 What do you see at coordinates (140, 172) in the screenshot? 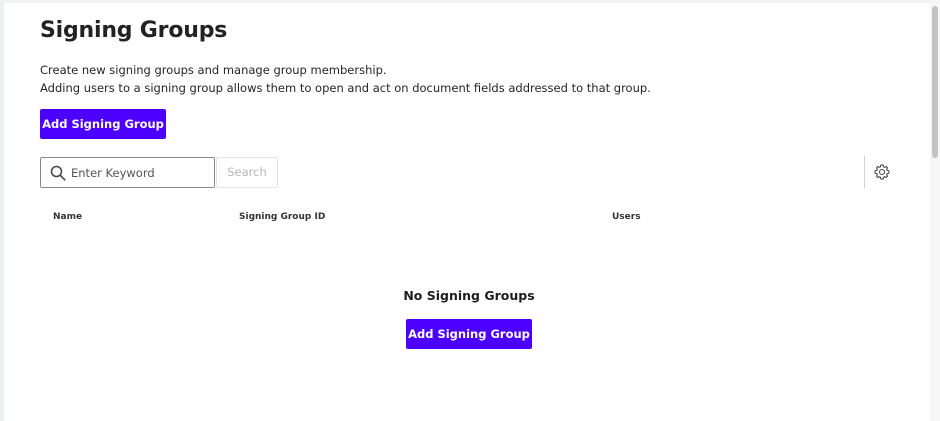
I see `search-input` at bounding box center [140, 172].